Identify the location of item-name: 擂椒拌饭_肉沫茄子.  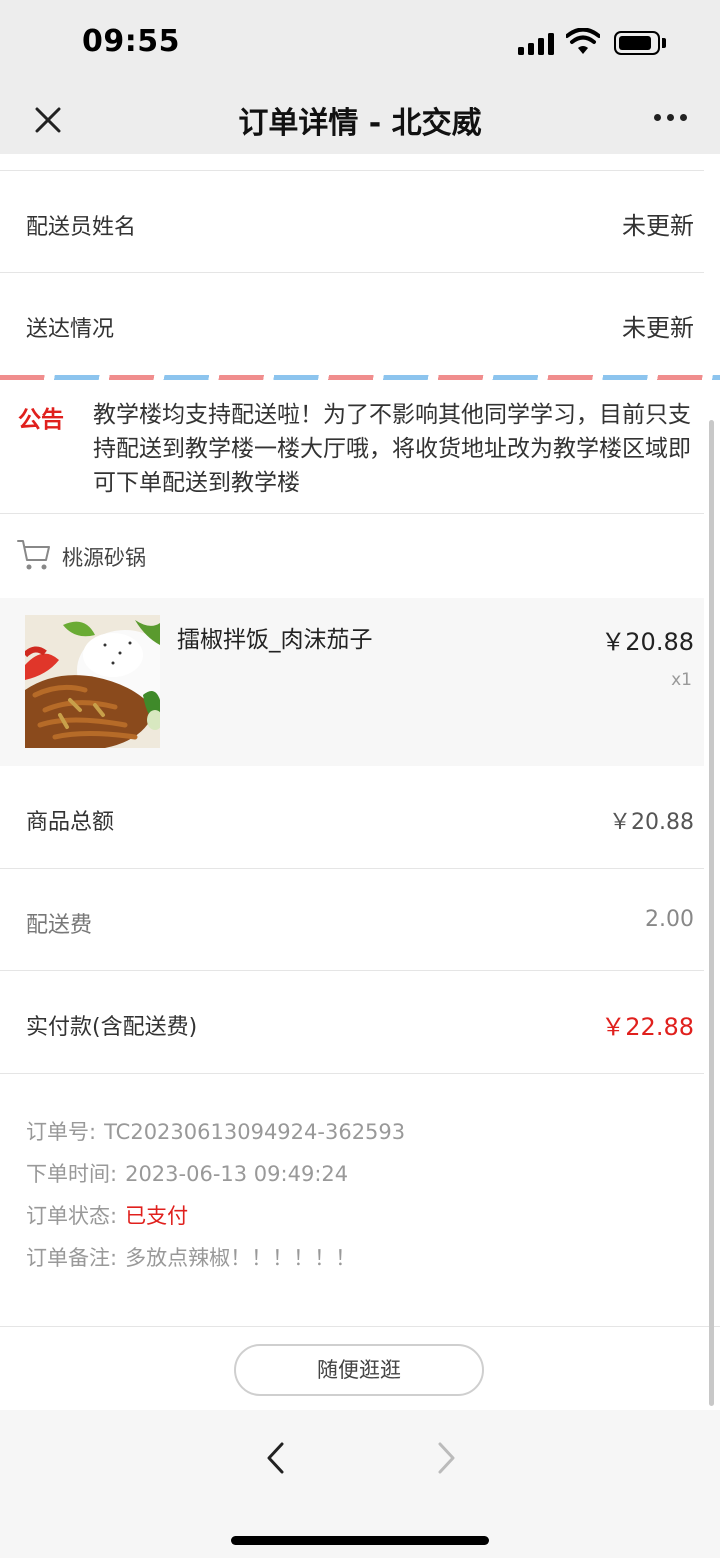
(275, 640).